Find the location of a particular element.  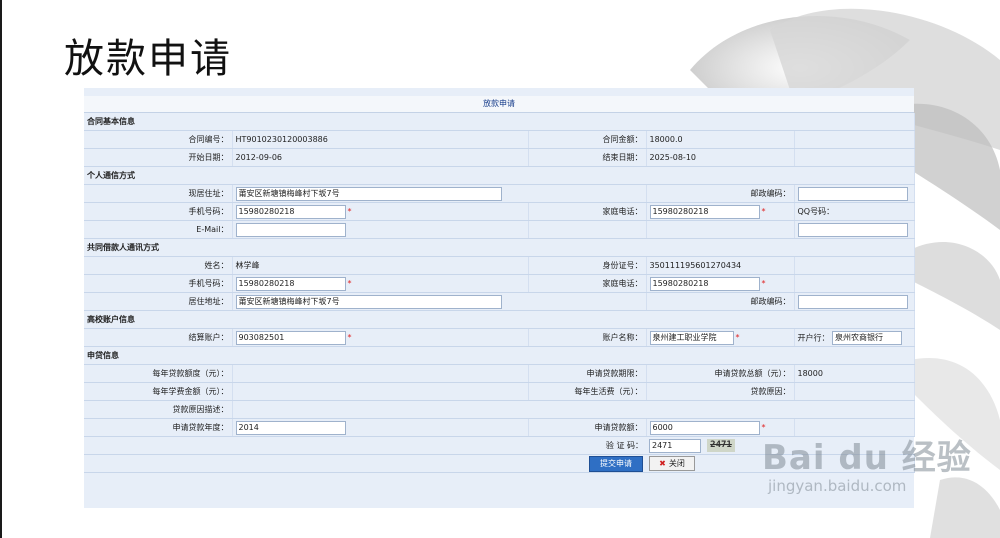

co-mobile-label: 手机号码： is located at coordinates (158, 283).